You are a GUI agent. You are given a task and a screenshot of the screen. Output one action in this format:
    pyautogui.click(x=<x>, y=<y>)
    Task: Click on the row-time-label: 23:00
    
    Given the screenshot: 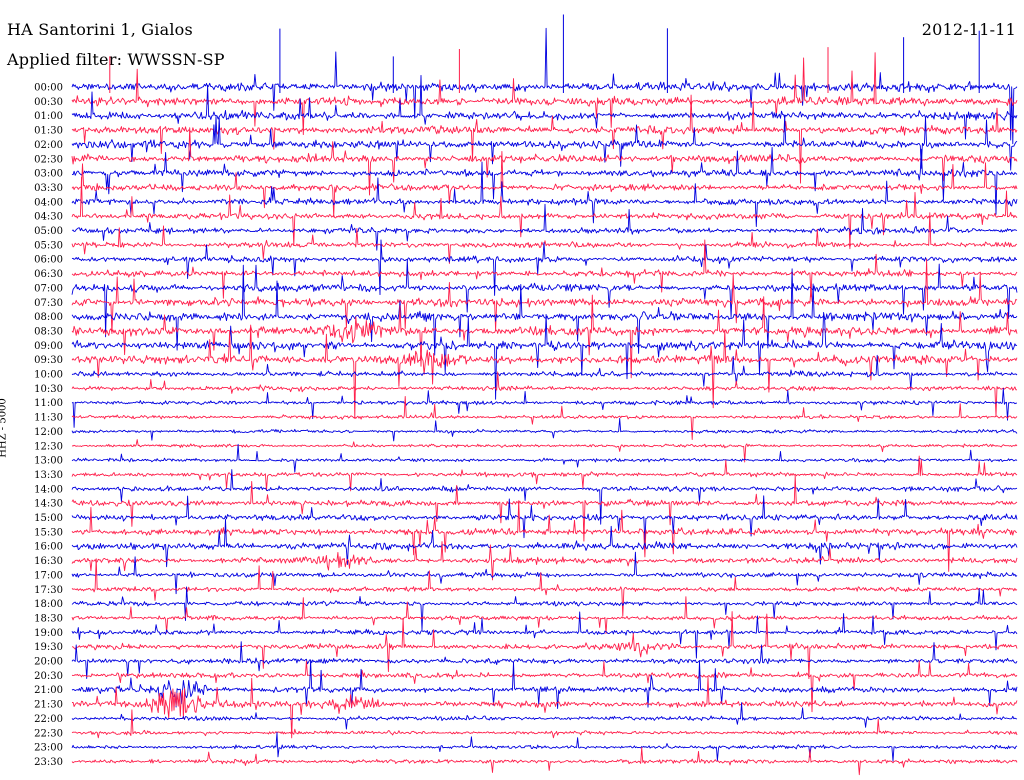 What is the action you would take?
    pyautogui.click(x=48, y=748)
    